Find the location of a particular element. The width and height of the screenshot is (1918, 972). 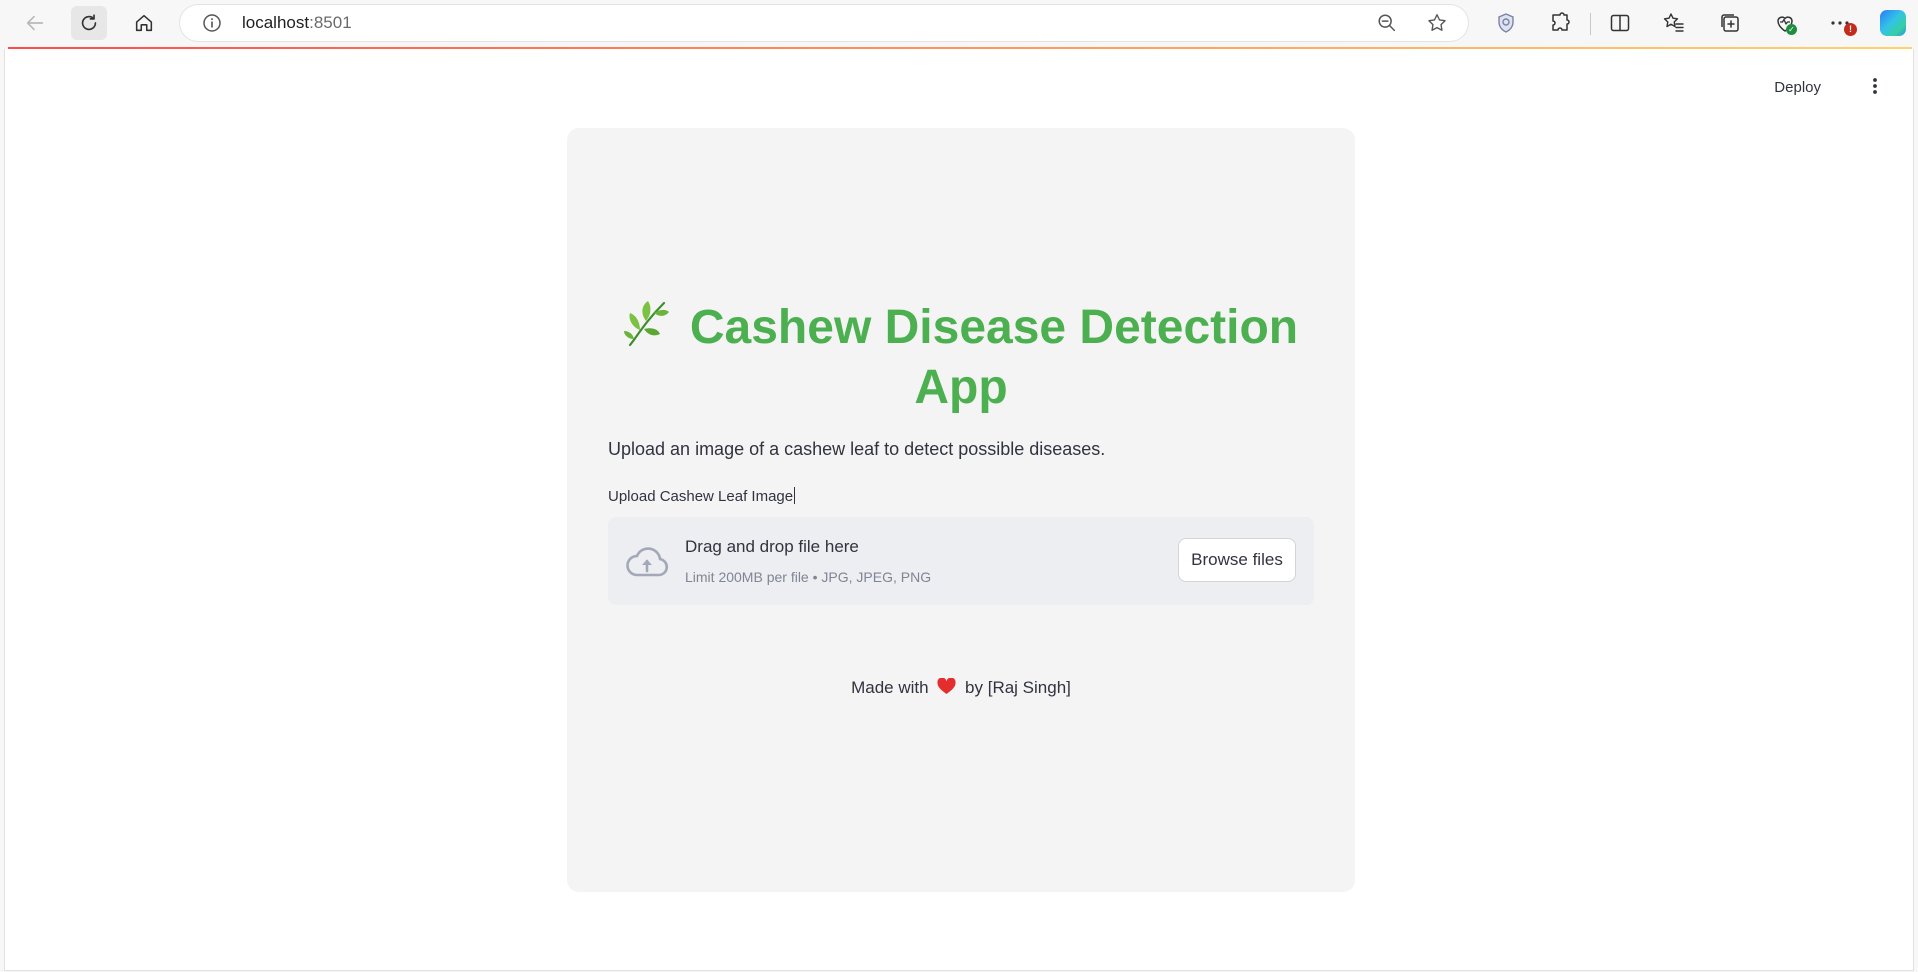

footer-credit: Made with by [Raj Singh] is located at coordinates (961, 688).